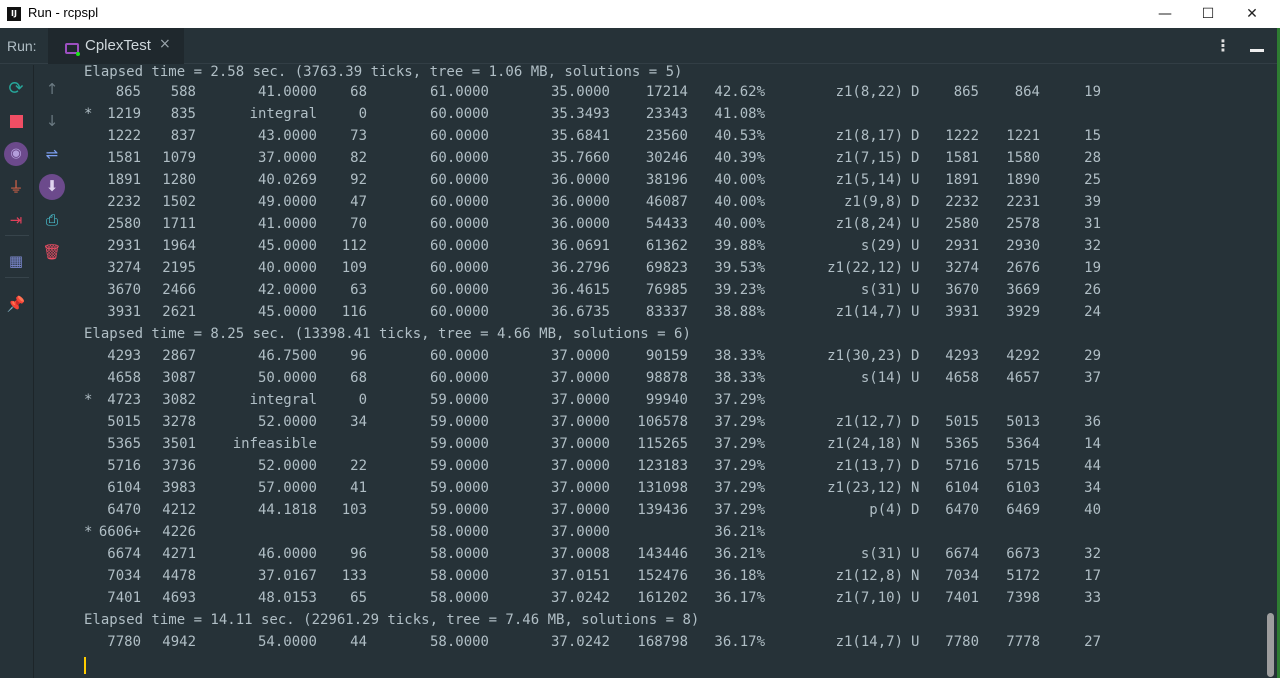 Image resolution: width=1280 pixels, height=678 pixels. I want to click on cell-mipcnt: 3670, so click(962, 290).